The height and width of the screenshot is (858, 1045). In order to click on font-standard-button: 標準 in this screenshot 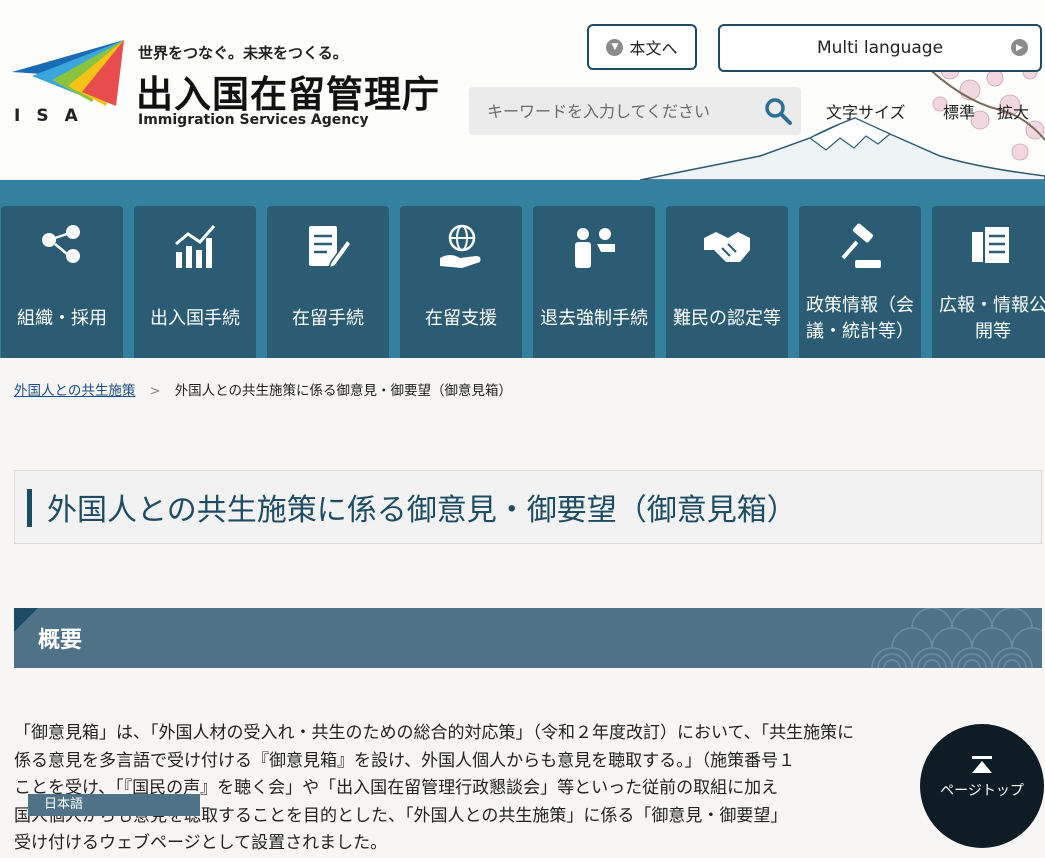, I will do `click(959, 111)`.